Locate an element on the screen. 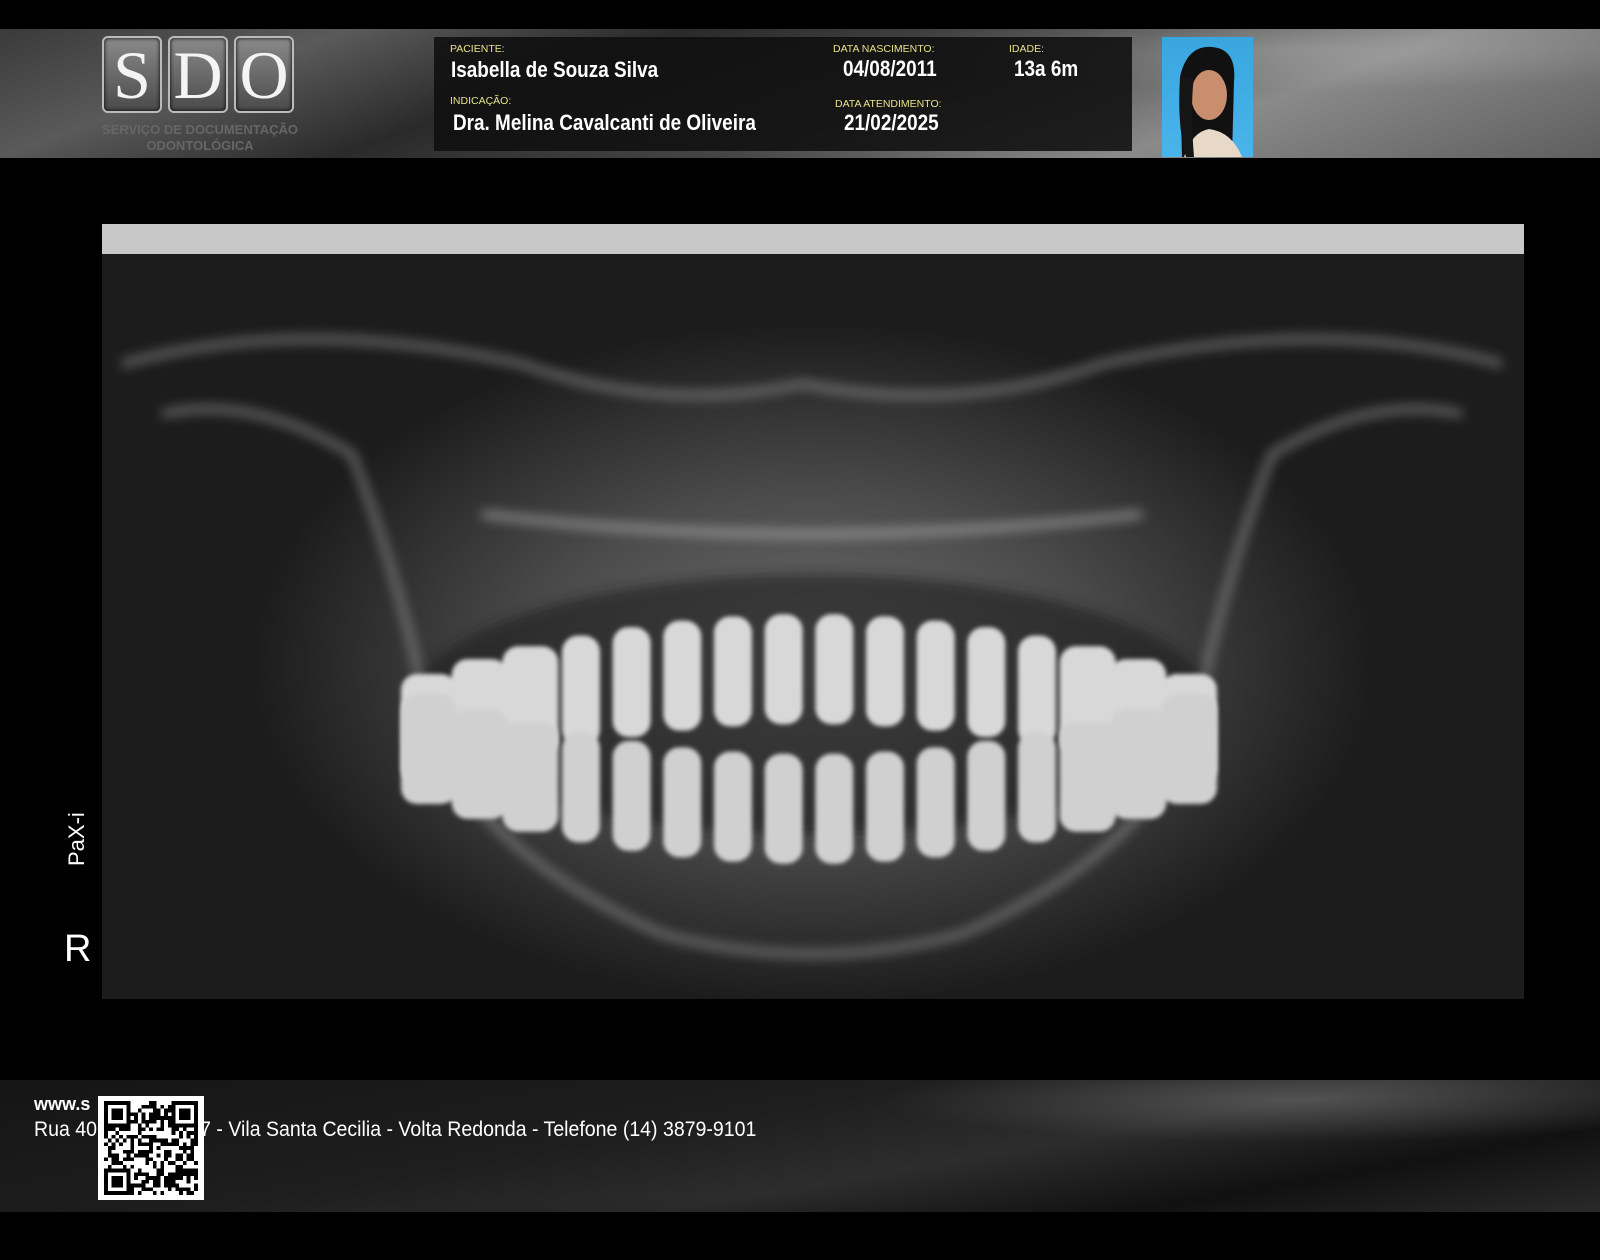 The height and width of the screenshot is (1260, 1600). website-link: www.s is located at coordinates (62, 1104).